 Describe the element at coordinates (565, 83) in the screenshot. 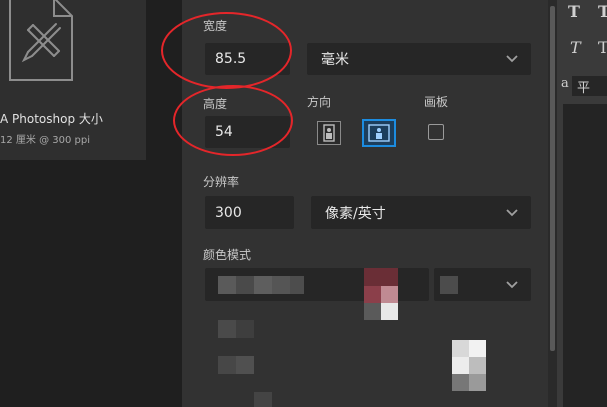

I see `anti-alias-label: a` at that location.